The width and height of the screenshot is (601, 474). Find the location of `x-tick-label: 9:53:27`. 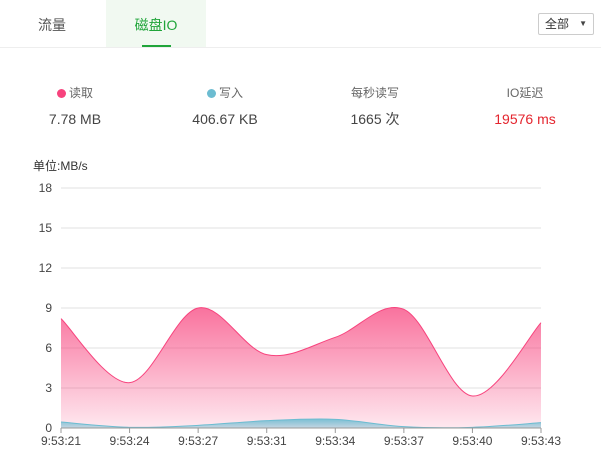

x-tick-label: 9:53:27 is located at coordinates (198, 441).